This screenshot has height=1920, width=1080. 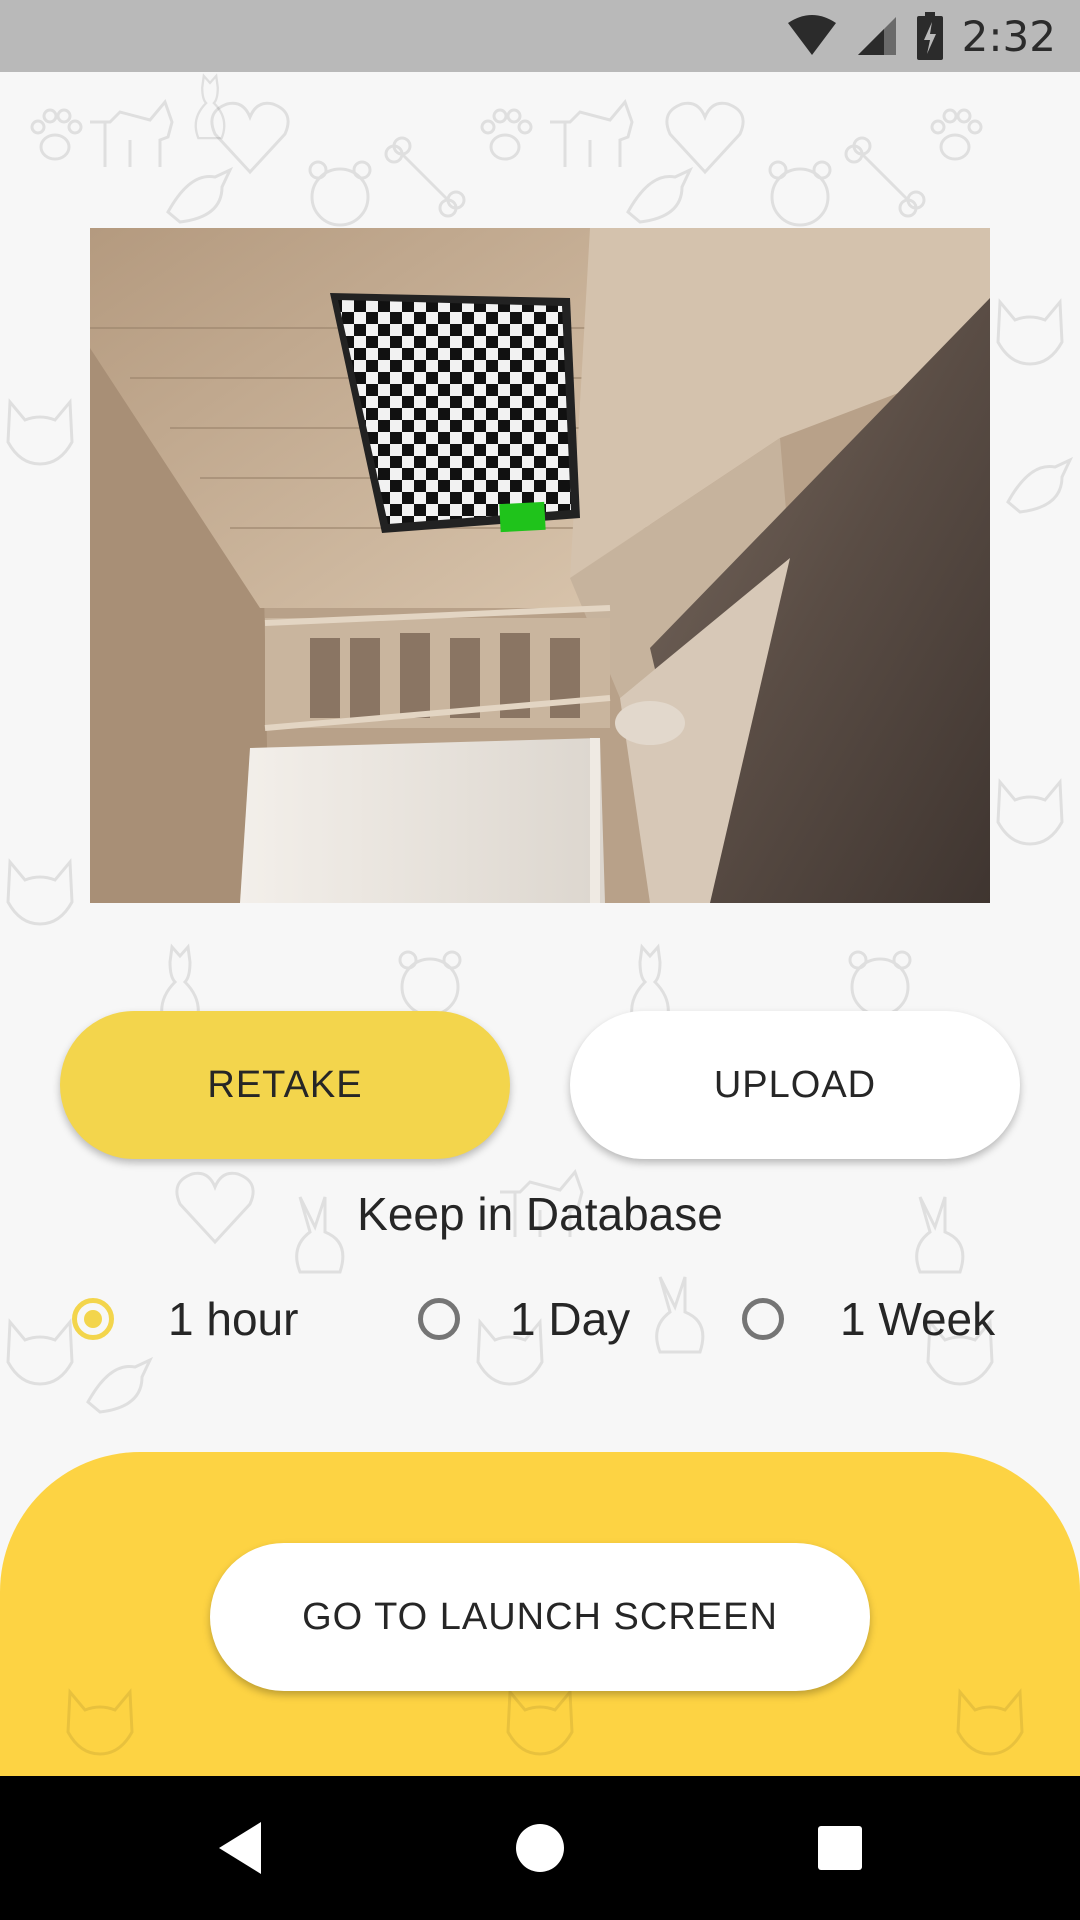 I want to click on status-time: 2:32, so click(x=1008, y=36).